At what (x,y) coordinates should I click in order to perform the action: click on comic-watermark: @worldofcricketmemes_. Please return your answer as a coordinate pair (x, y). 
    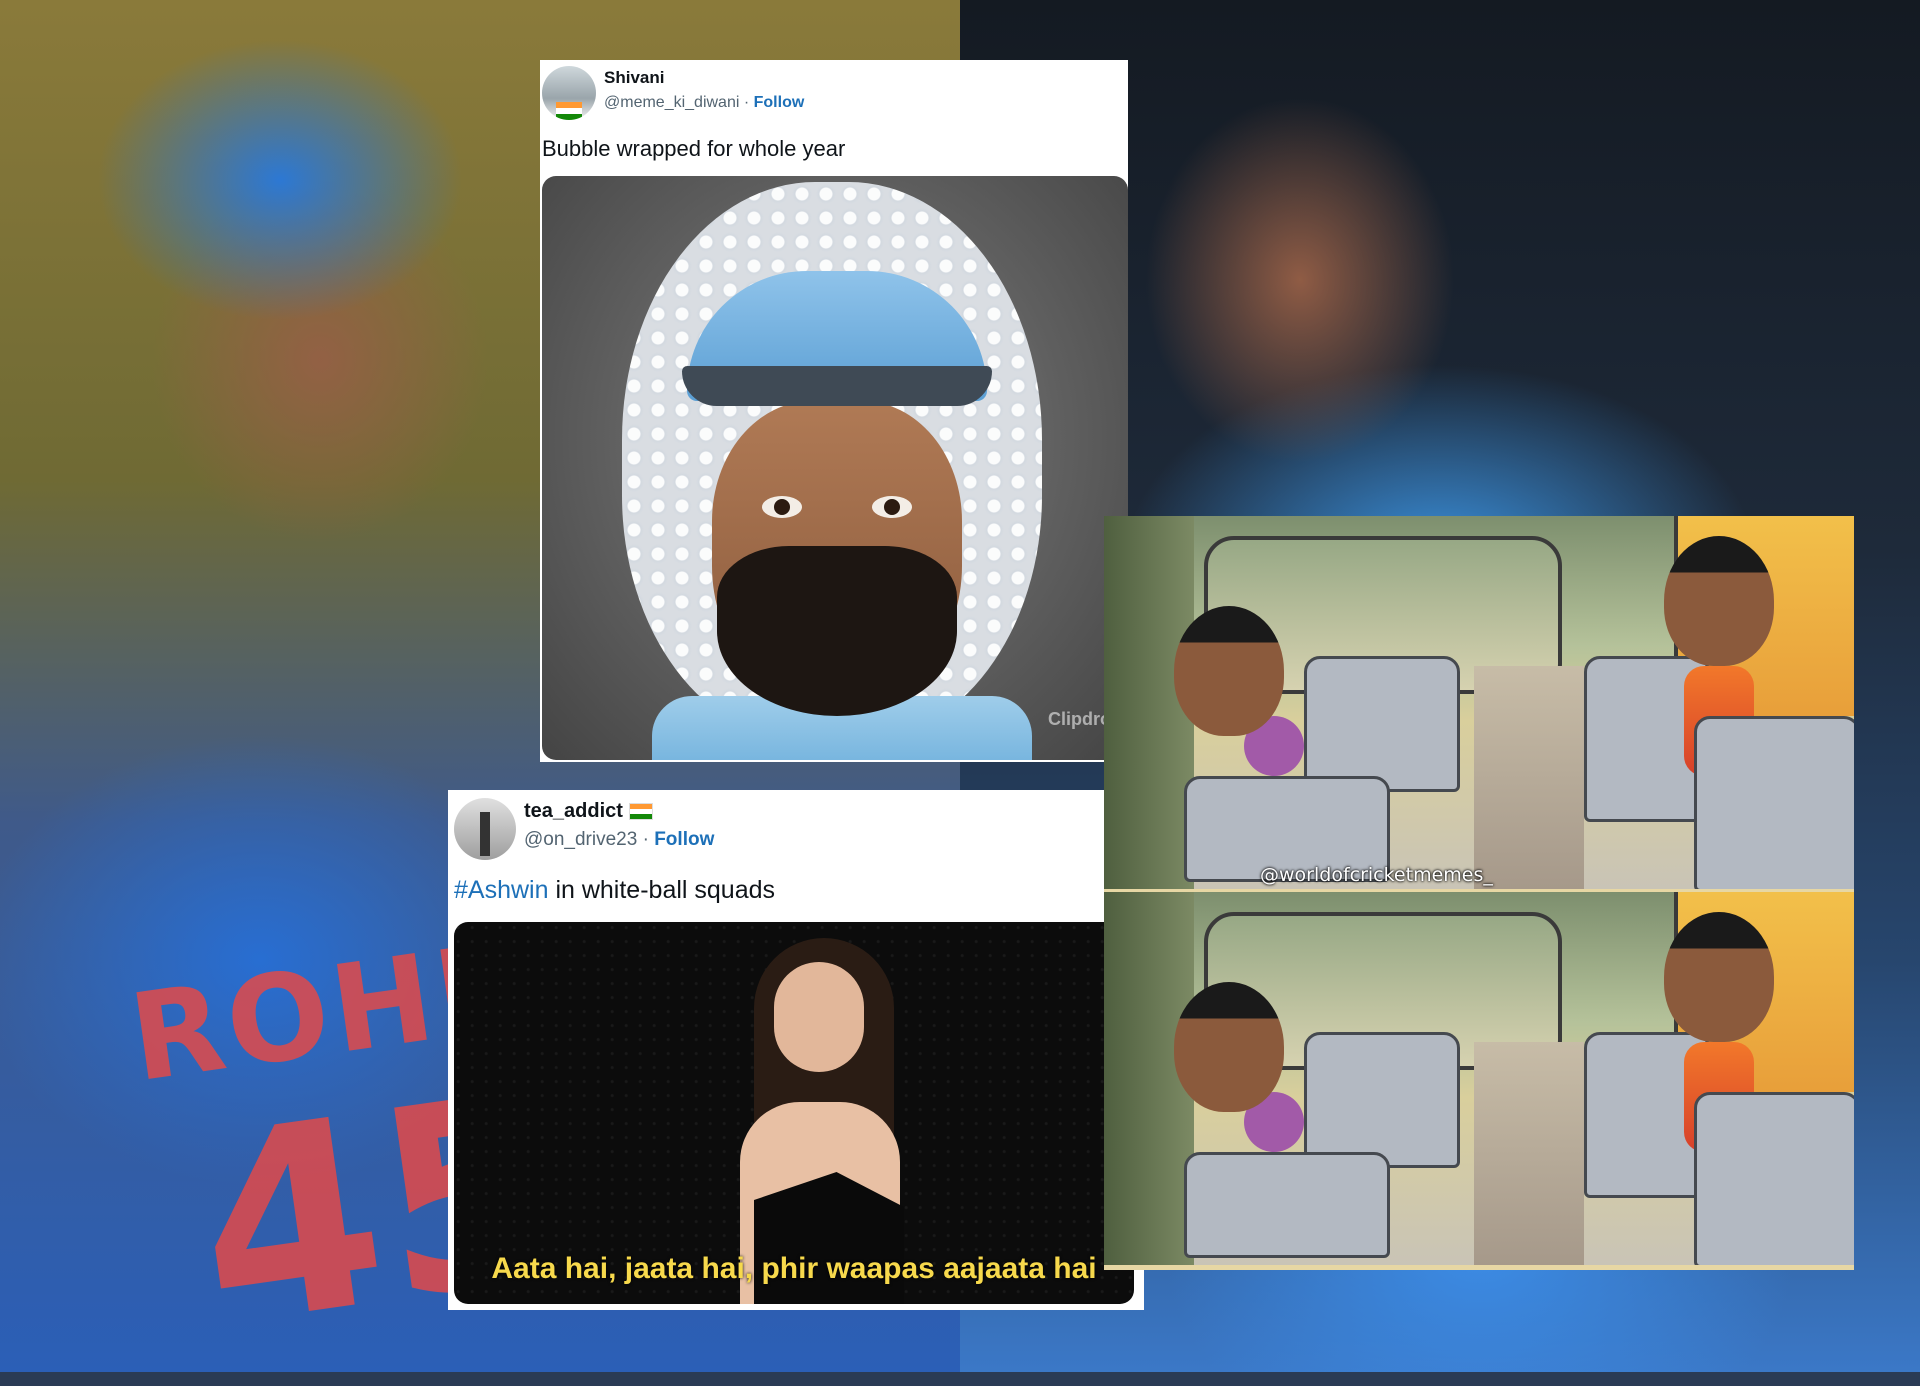
    Looking at the image, I should click on (1376, 875).